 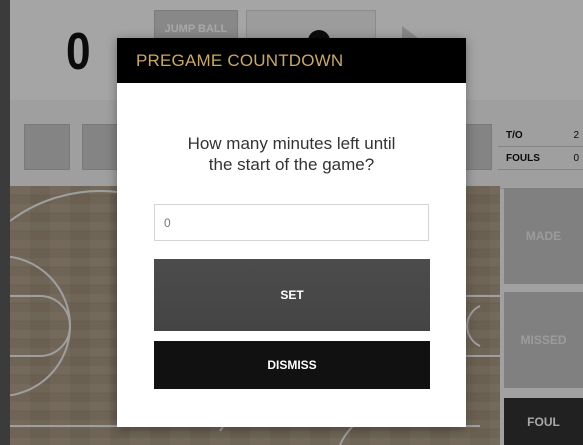 I want to click on set-button: SET, so click(x=292, y=295).